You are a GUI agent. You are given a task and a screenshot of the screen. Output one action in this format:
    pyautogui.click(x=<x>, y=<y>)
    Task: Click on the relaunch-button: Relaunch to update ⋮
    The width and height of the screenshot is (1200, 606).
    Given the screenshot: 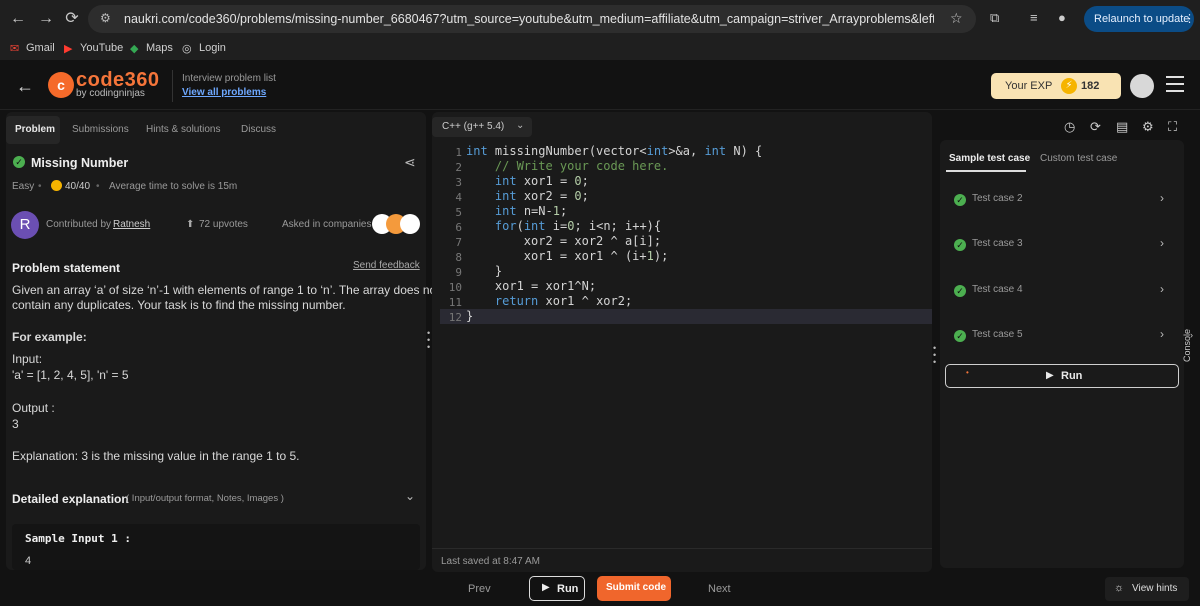 What is the action you would take?
    pyautogui.click(x=1139, y=19)
    